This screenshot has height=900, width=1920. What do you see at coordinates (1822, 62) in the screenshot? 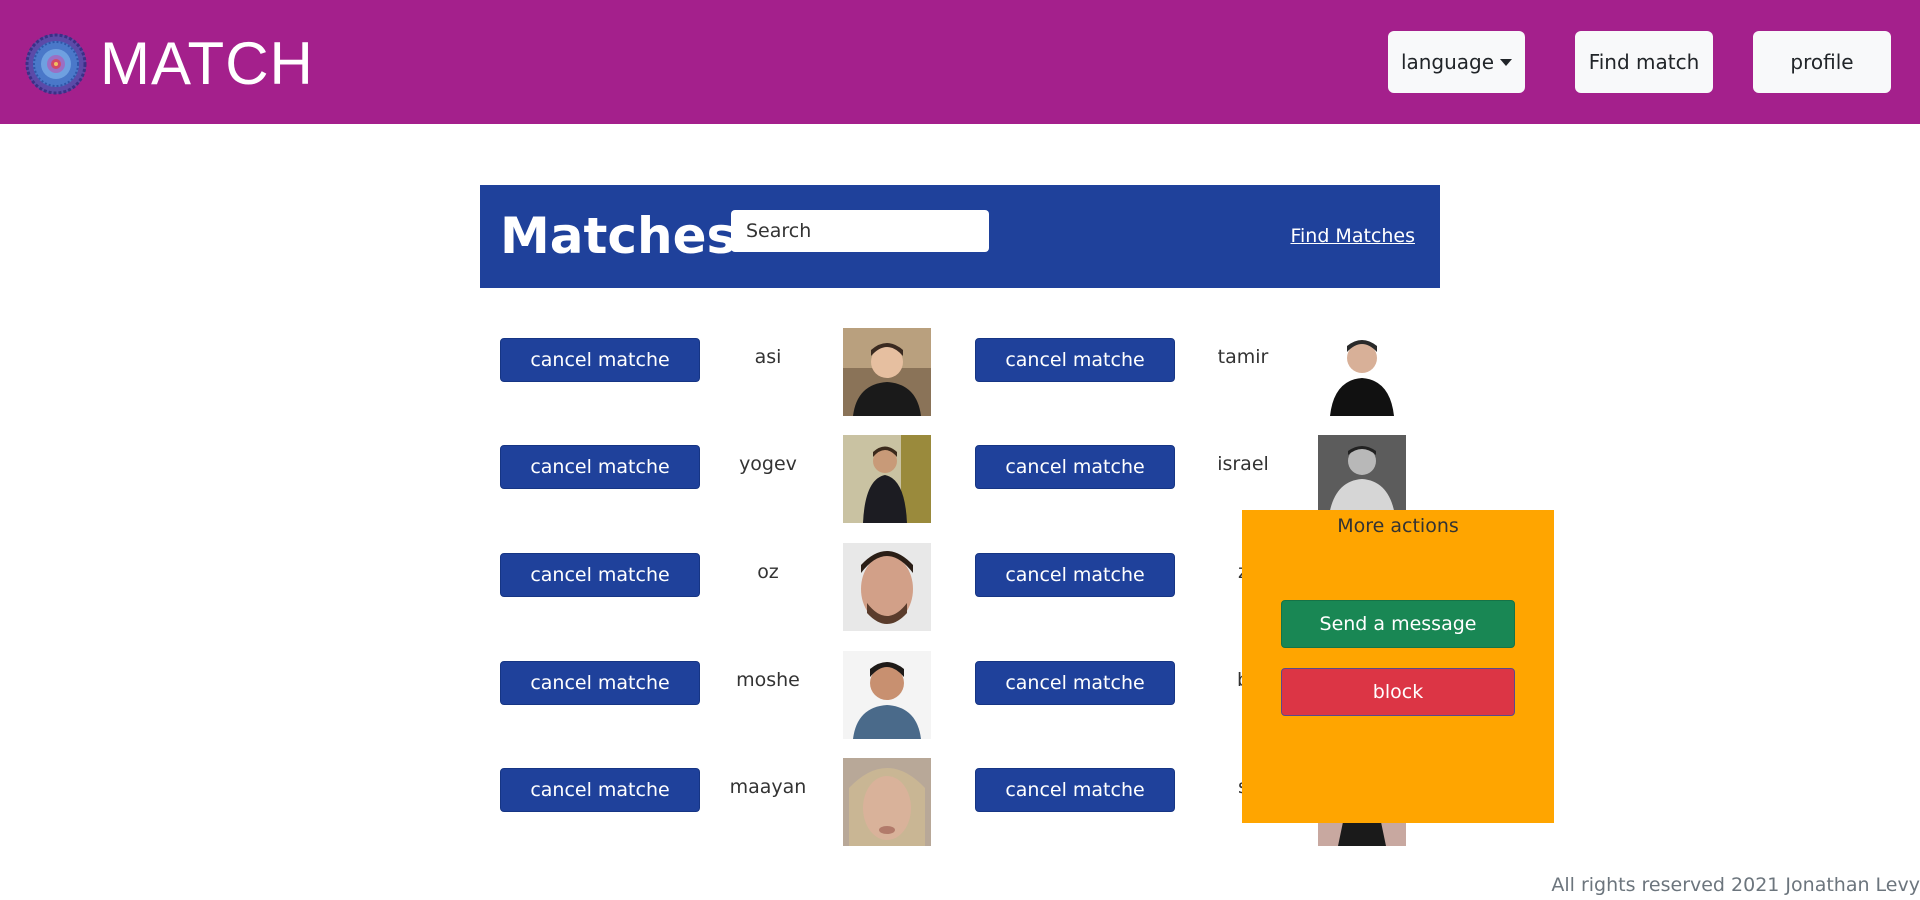
I see `profile-button: profile` at bounding box center [1822, 62].